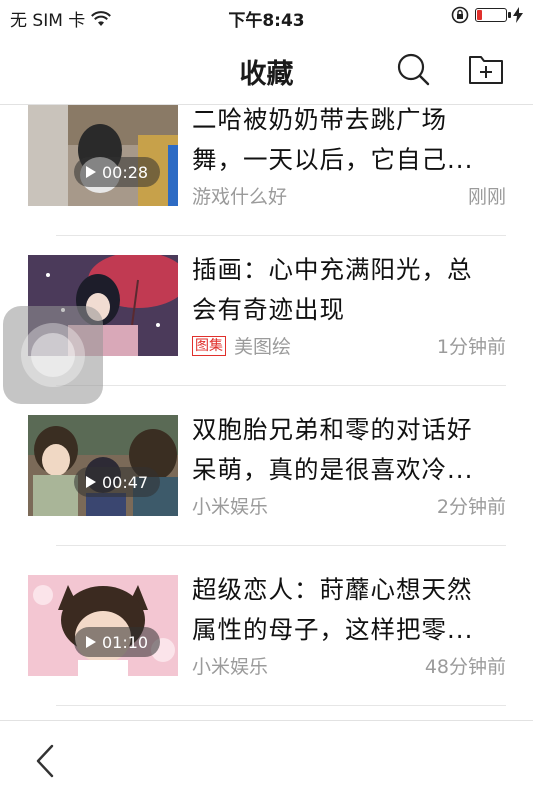  I want to click on item-time: 48分钟前, so click(465, 667).